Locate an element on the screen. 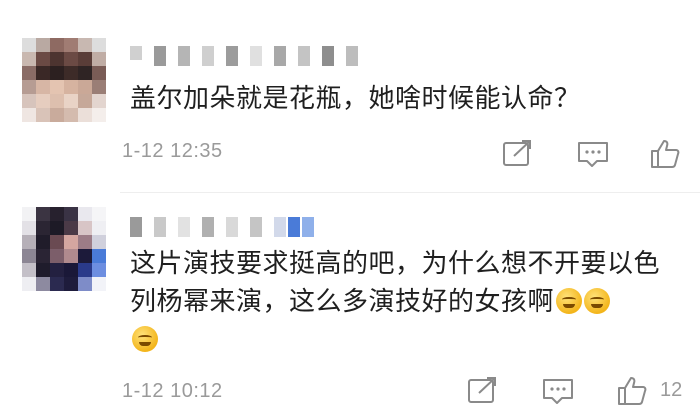  divider is located at coordinates (410, 192).